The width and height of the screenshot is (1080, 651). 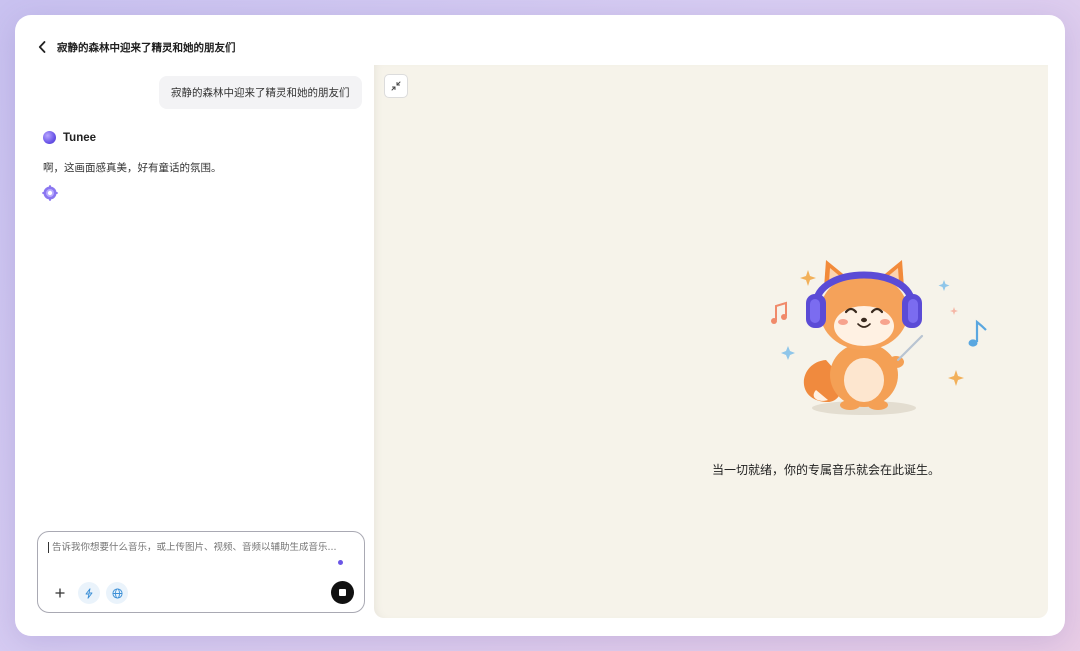 I want to click on collapse-panel-button, so click(x=396, y=86).